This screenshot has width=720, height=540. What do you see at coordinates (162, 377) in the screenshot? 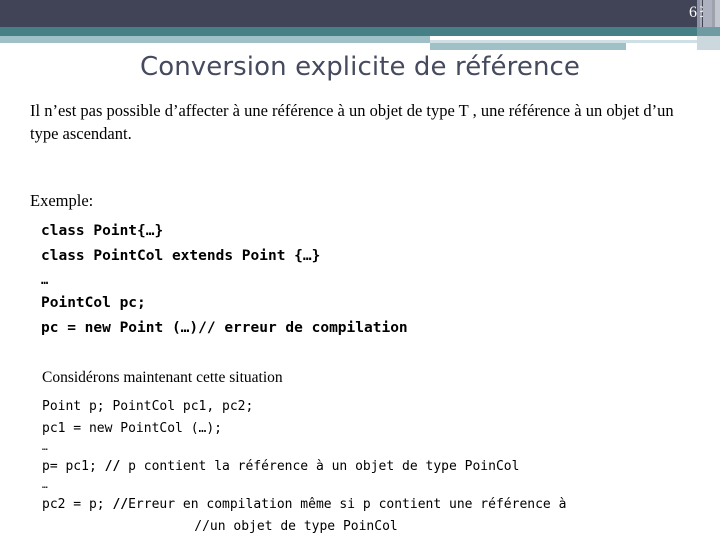
I see `consider-label: Considérons maintenant cette situation` at bounding box center [162, 377].